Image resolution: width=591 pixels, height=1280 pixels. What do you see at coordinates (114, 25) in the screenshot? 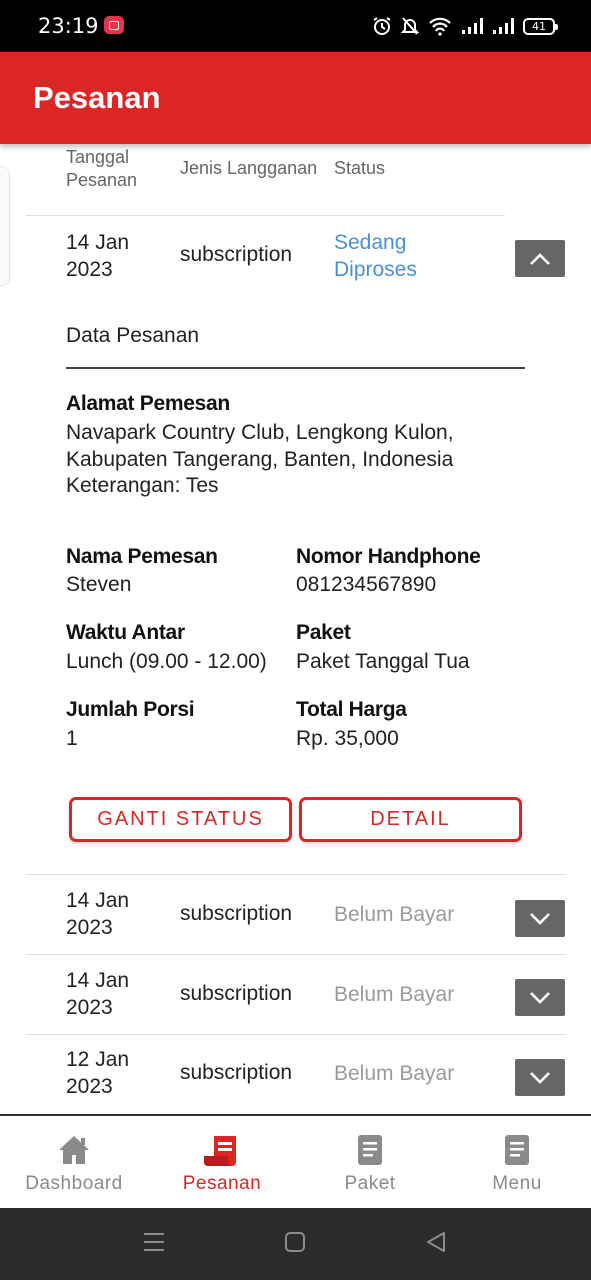
I see `screen-record-icon` at bounding box center [114, 25].